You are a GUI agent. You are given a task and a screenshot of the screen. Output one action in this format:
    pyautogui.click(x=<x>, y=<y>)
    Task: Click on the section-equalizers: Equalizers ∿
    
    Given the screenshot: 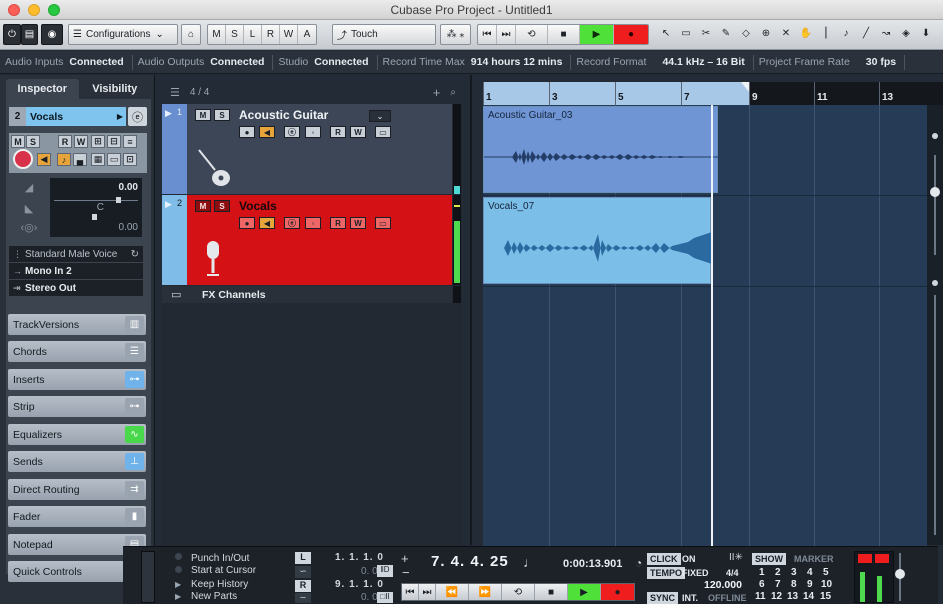 What is the action you would take?
    pyautogui.click(x=77, y=434)
    